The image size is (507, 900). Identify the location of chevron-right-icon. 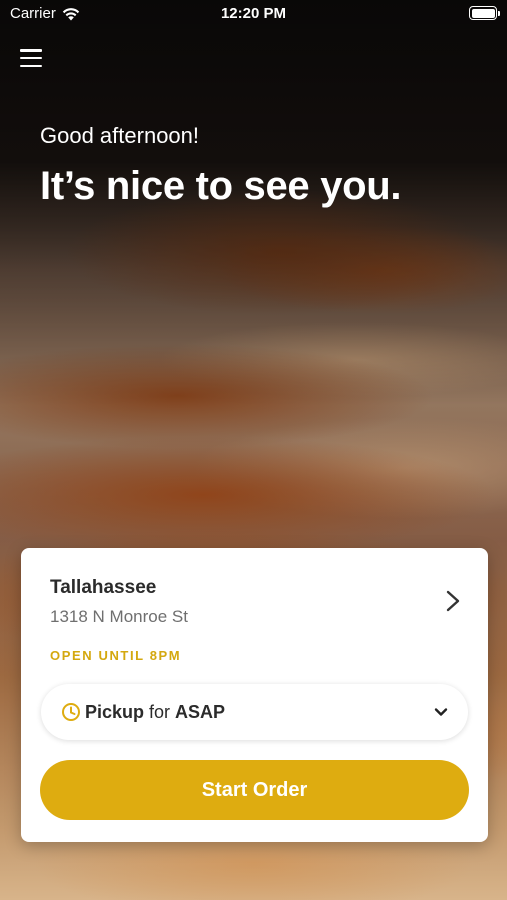
(453, 601).